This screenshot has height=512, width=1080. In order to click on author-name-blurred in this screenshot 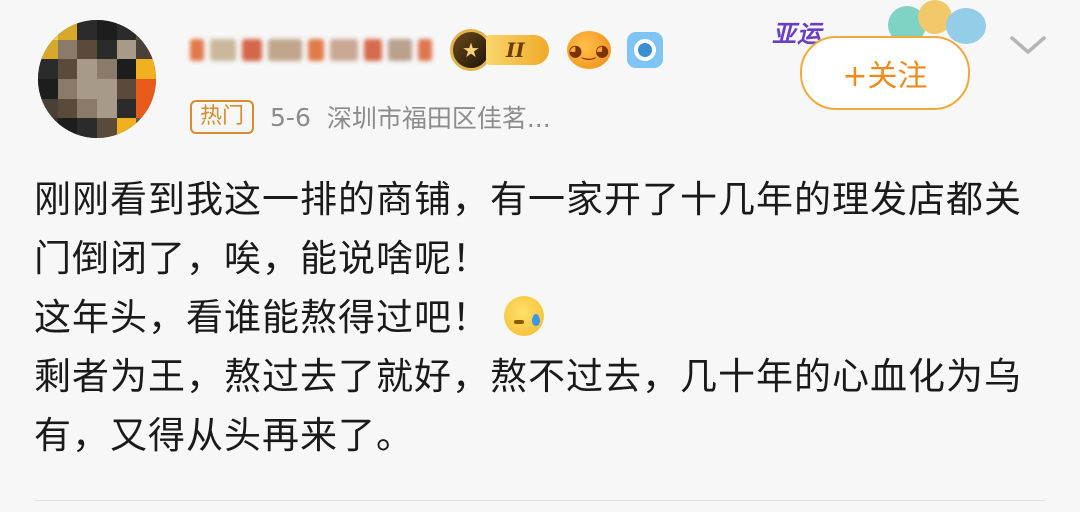, I will do `click(311, 50)`.